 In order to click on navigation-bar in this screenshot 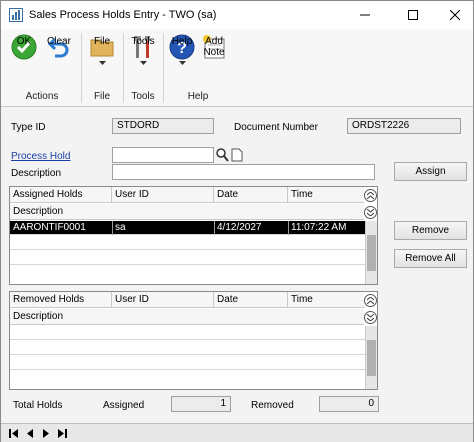, I will do `click(237, 432)`.